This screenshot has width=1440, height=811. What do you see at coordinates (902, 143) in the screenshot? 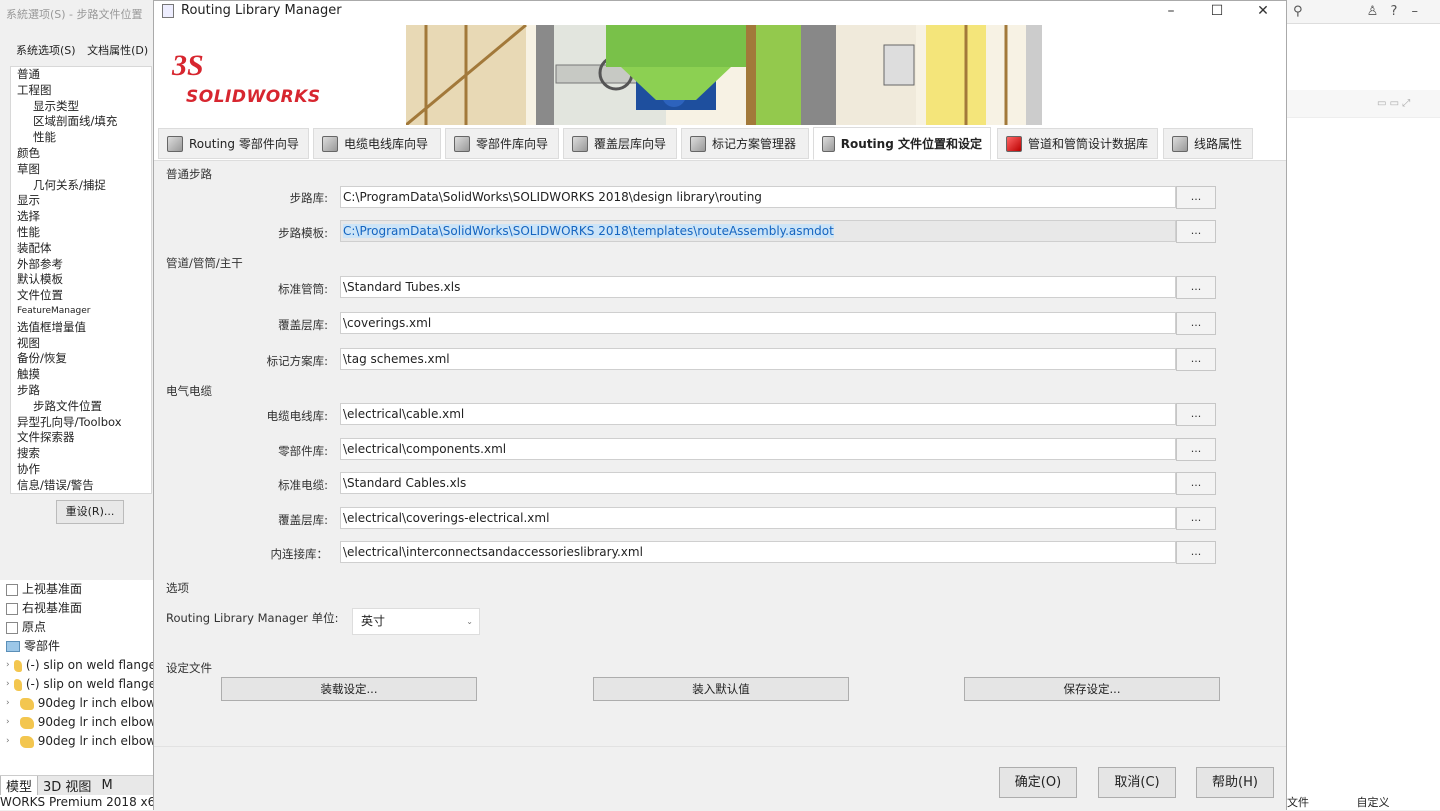
I see `tab-routing-file-locations: Routing 文件位置和设定` at bounding box center [902, 143].